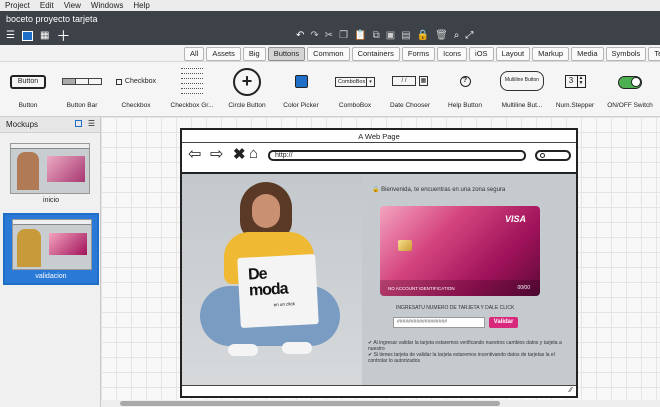 The image size is (660, 407). What do you see at coordinates (410, 105) in the screenshot?
I see `palette-label: Date Chooser` at bounding box center [410, 105].